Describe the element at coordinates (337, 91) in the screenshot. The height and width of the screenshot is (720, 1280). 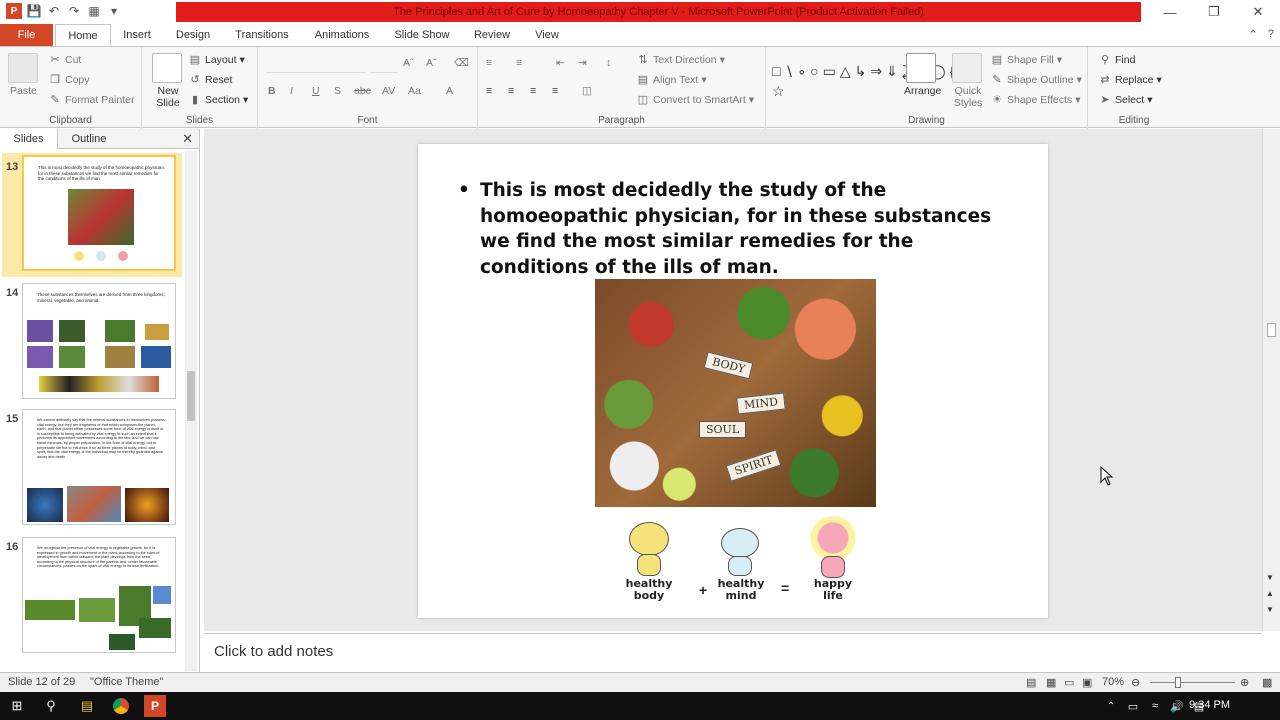
I see `shadow-icon: S` at that location.